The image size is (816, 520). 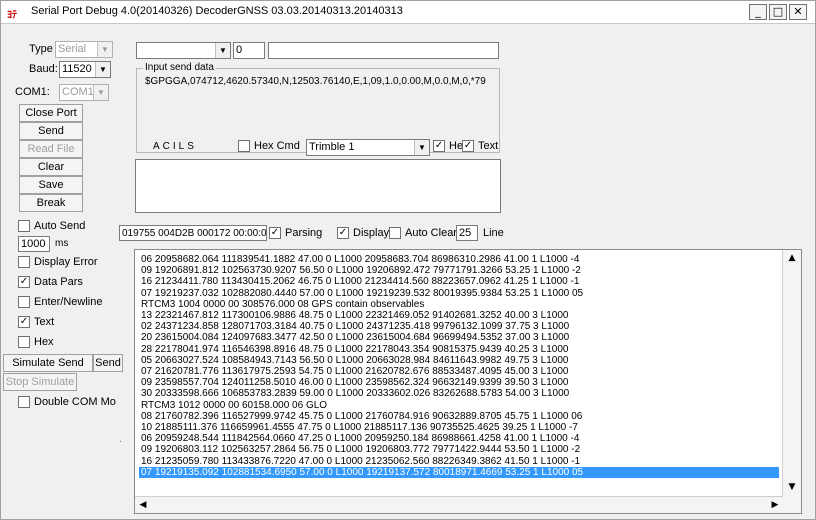 I want to click on acils-label: ACILS, so click(x=175, y=146).